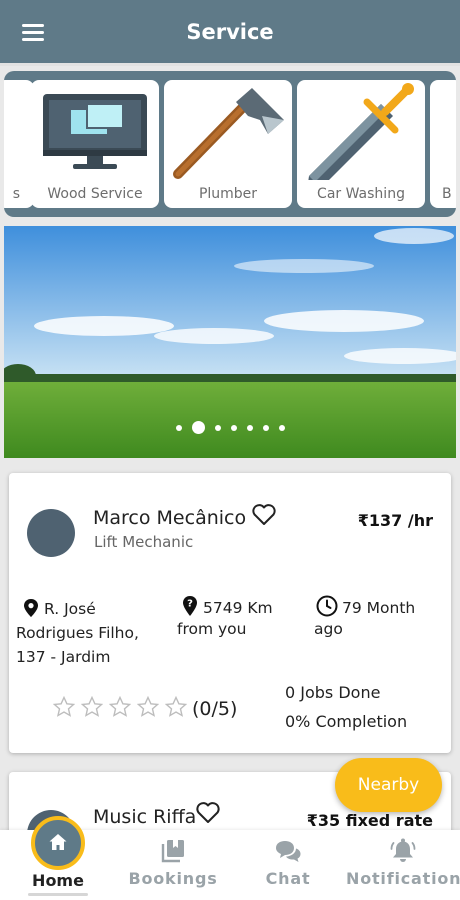 The height and width of the screenshot is (900, 460). I want to click on rating-stars, so click(122, 706).